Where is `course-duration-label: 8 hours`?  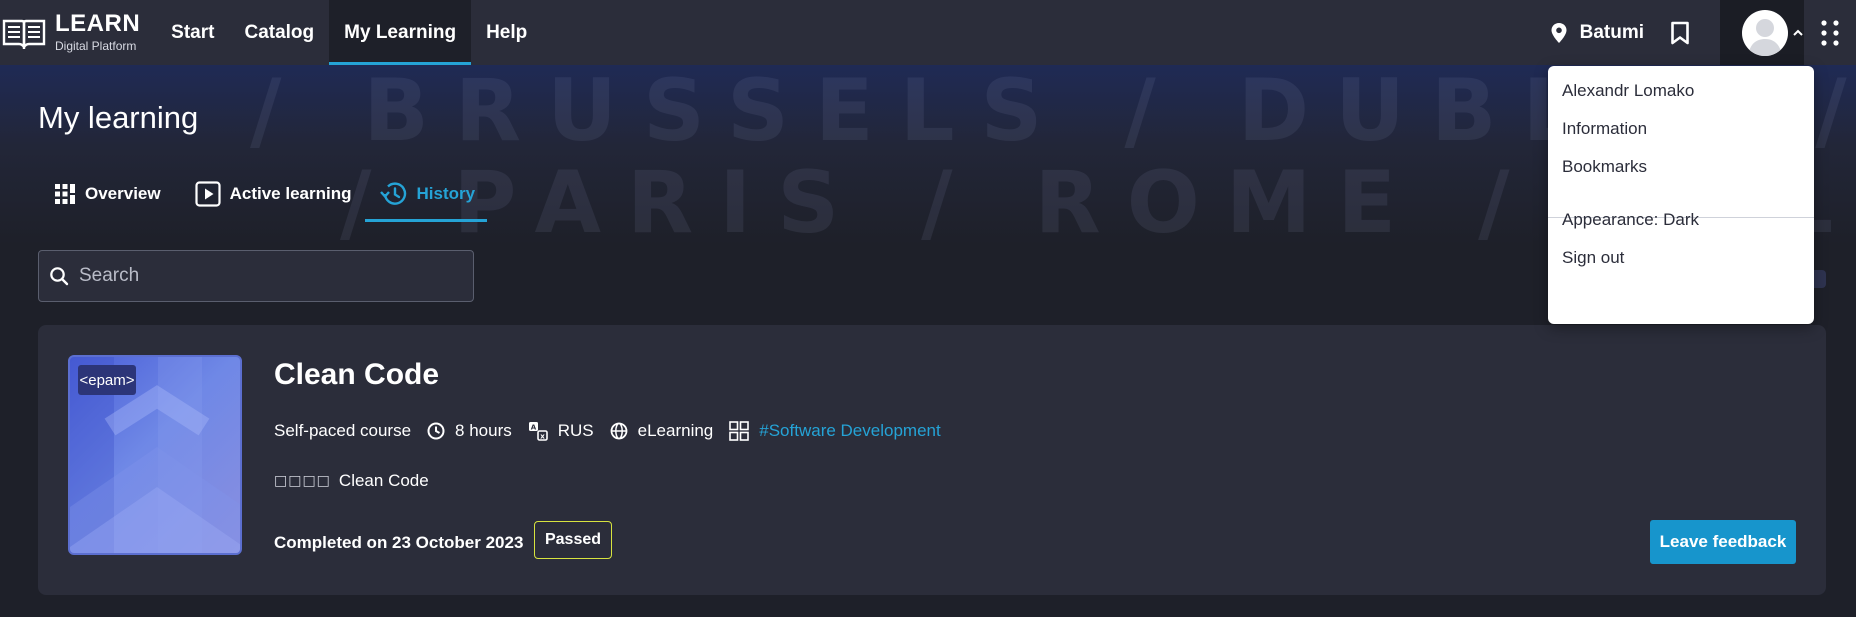 course-duration-label: 8 hours is located at coordinates (483, 430).